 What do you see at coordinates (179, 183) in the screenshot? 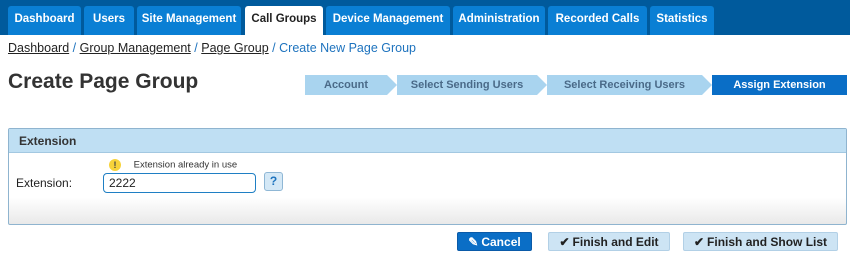
I see `extension-input` at bounding box center [179, 183].